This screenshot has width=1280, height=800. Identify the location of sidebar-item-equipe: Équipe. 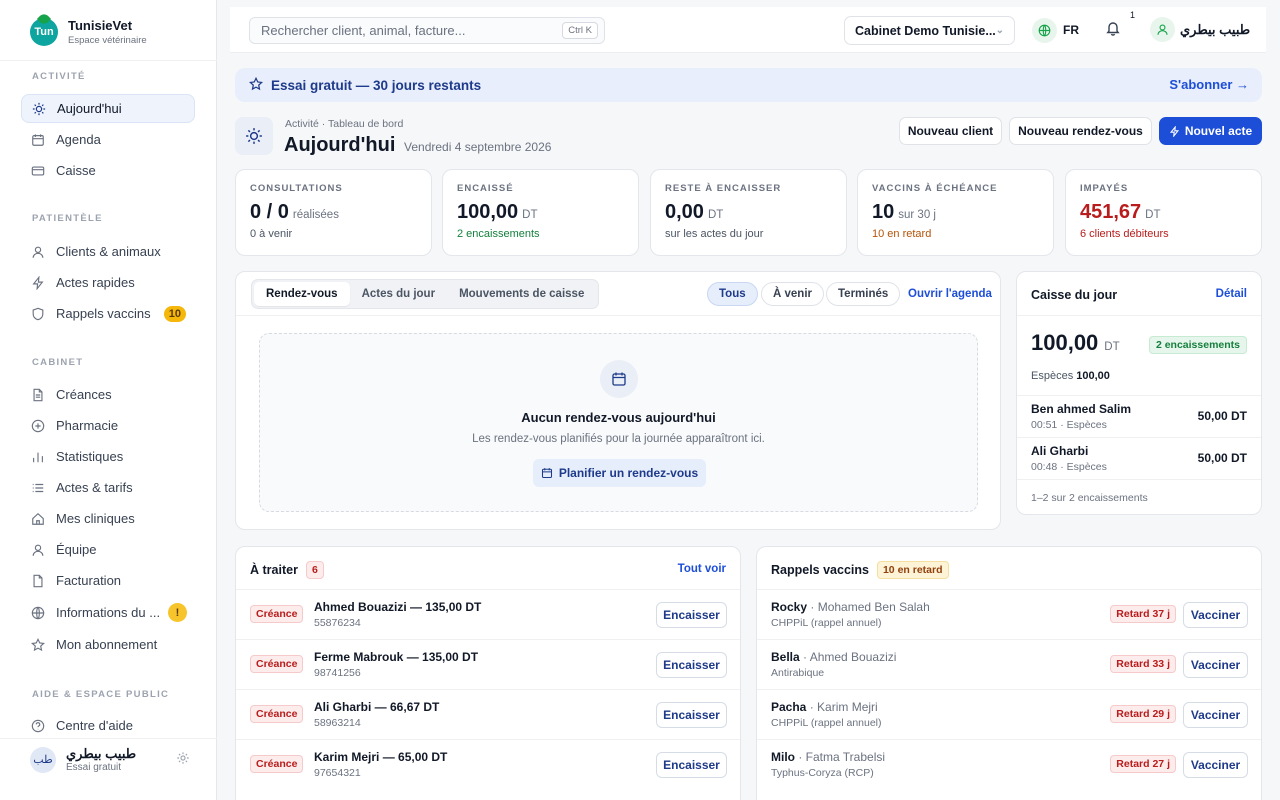
(108, 549).